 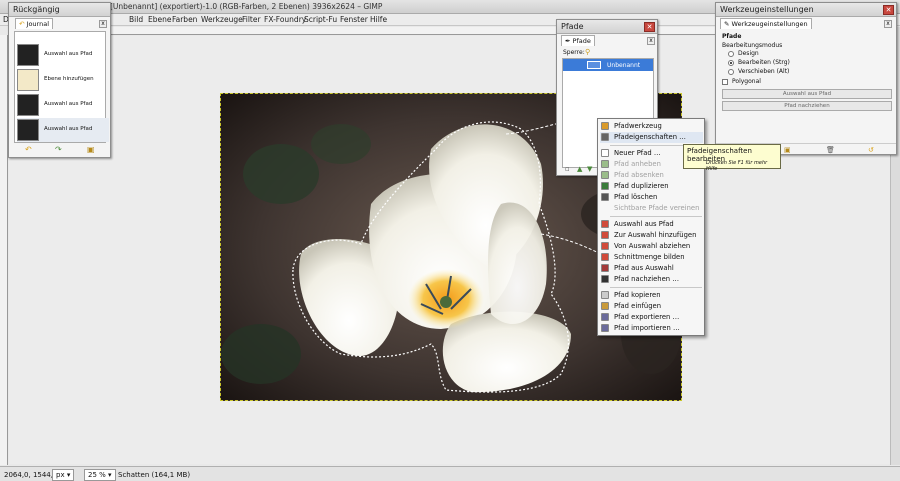 I want to click on menu-item-label: Pfad anheben, so click(x=637, y=164).